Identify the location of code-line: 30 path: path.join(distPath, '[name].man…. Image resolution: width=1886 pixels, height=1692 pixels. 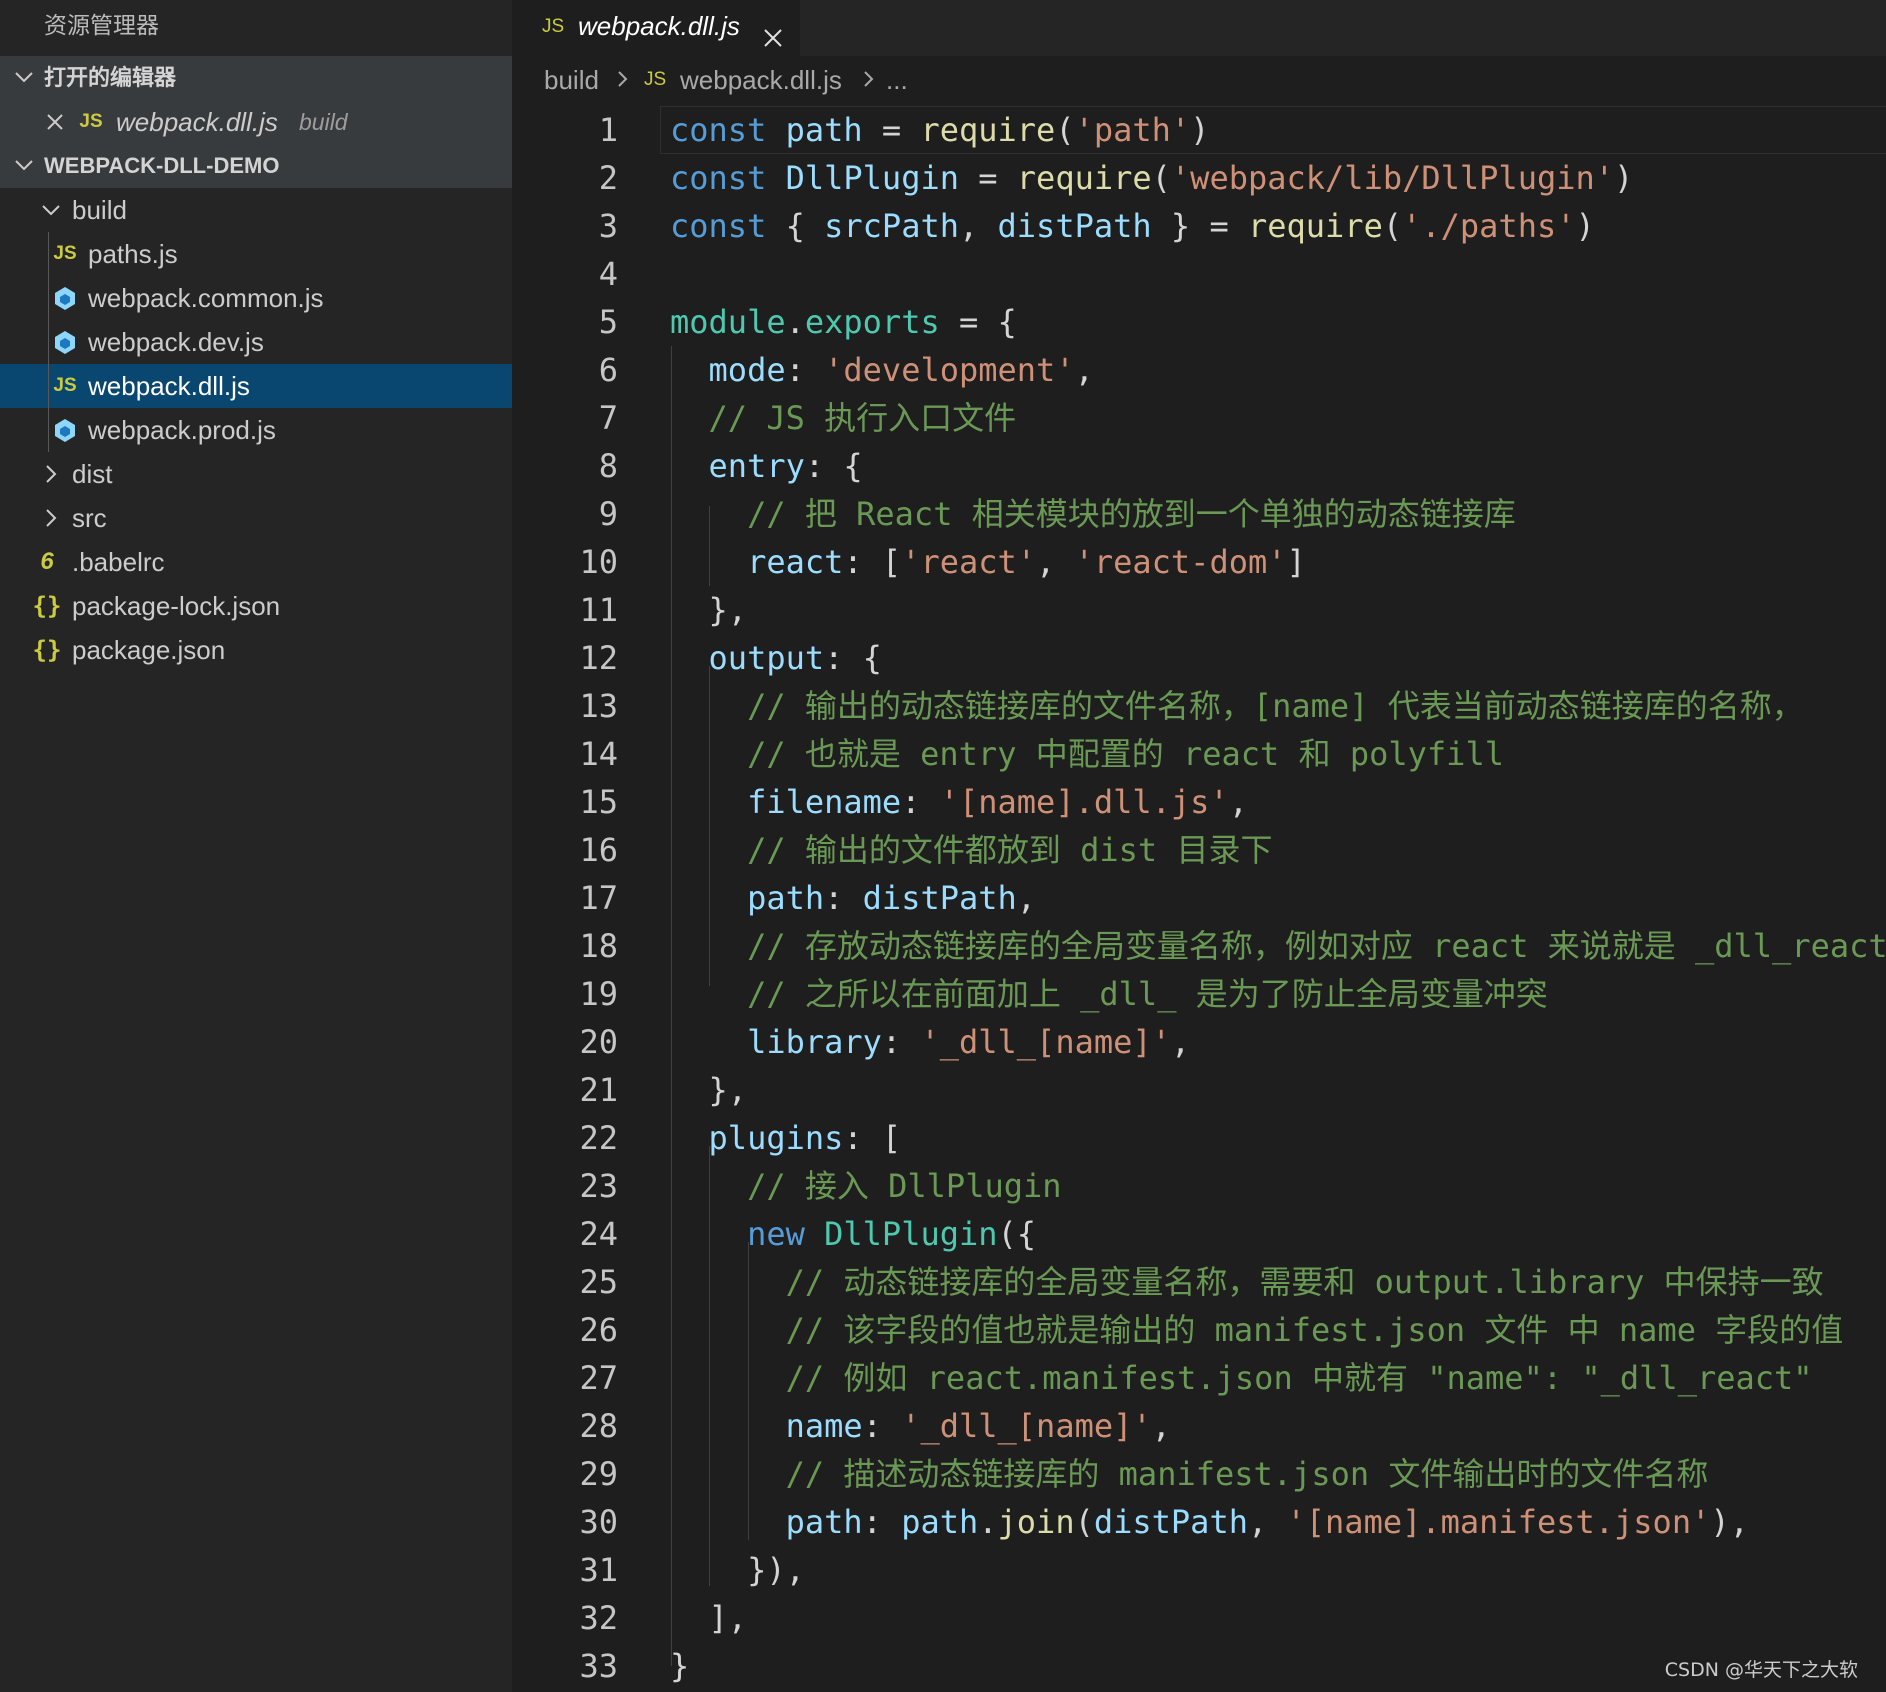
(1199, 1522).